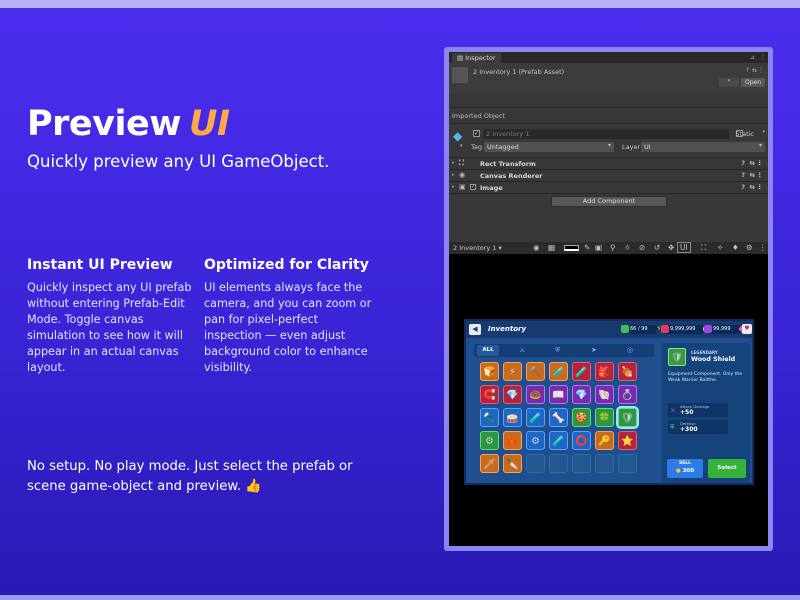 The image size is (800, 600). What do you see at coordinates (461, 146) in the screenshot?
I see `cube-dropdown-icon: ▾` at bounding box center [461, 146].